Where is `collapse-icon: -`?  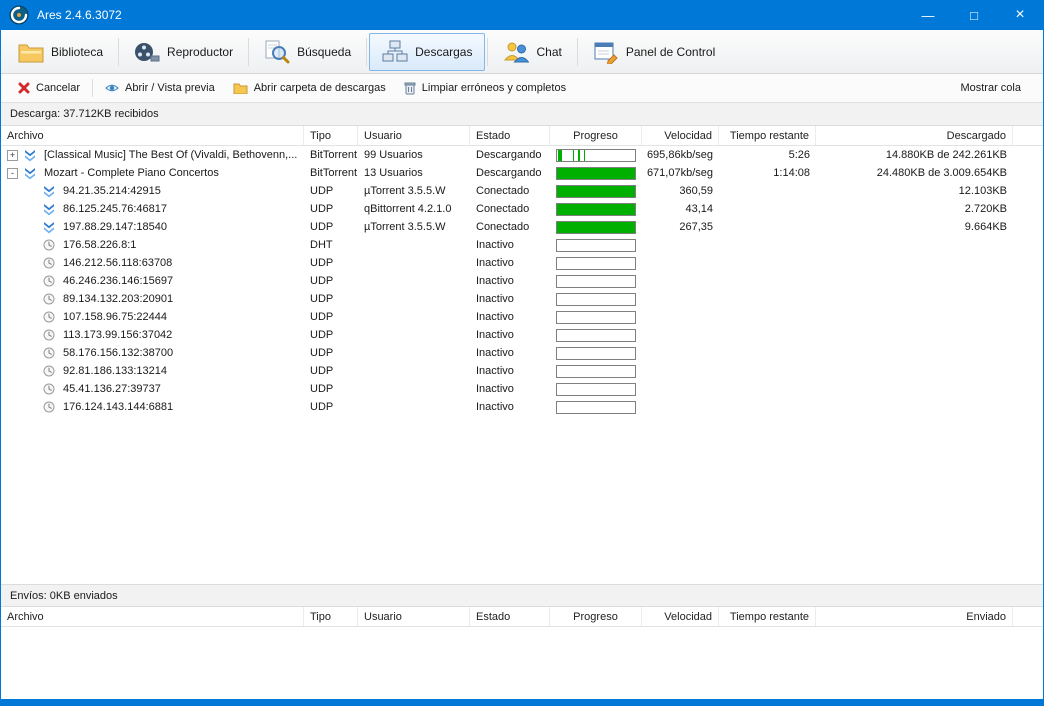
collapse-icon: - is located at coordinates (12, 173).